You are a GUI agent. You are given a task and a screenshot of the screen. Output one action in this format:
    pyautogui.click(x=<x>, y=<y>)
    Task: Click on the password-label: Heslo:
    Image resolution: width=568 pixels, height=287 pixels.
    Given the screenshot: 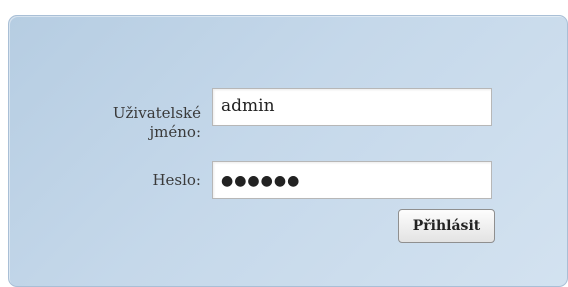 What is the action you would take?
    pyautogui.click(x=176, y=180)
    